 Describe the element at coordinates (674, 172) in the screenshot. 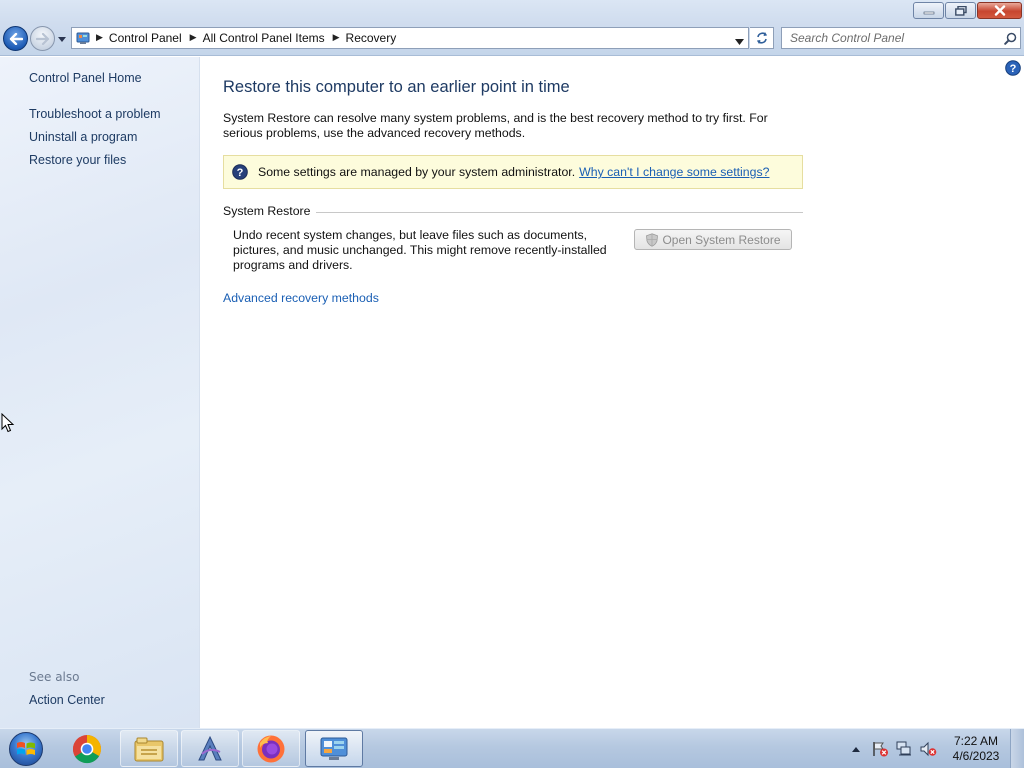

I see `why-cant-change-link: Why can't I change some settings?` at that location.